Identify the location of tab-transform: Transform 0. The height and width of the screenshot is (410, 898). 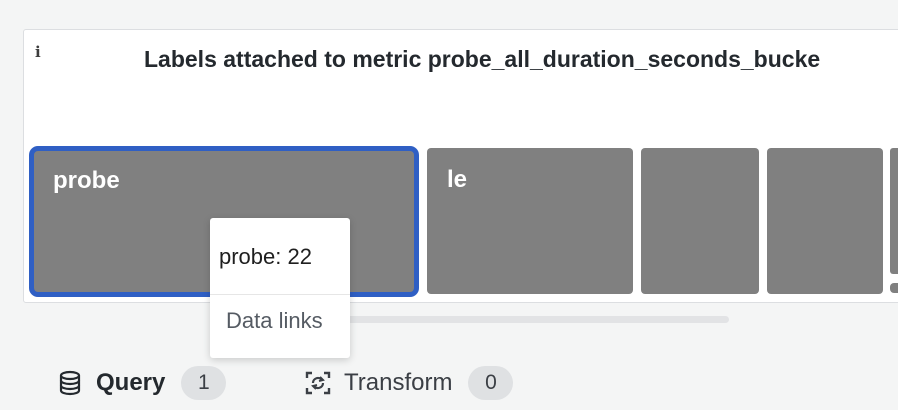
(409, 383).